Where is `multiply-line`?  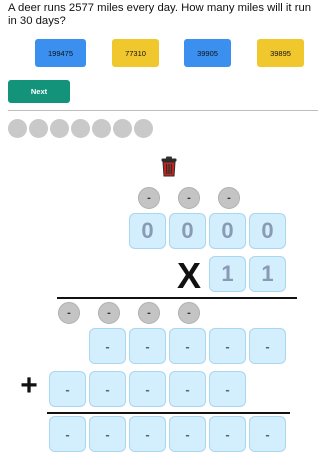 multiply-line is located at coordinates (177, 298).